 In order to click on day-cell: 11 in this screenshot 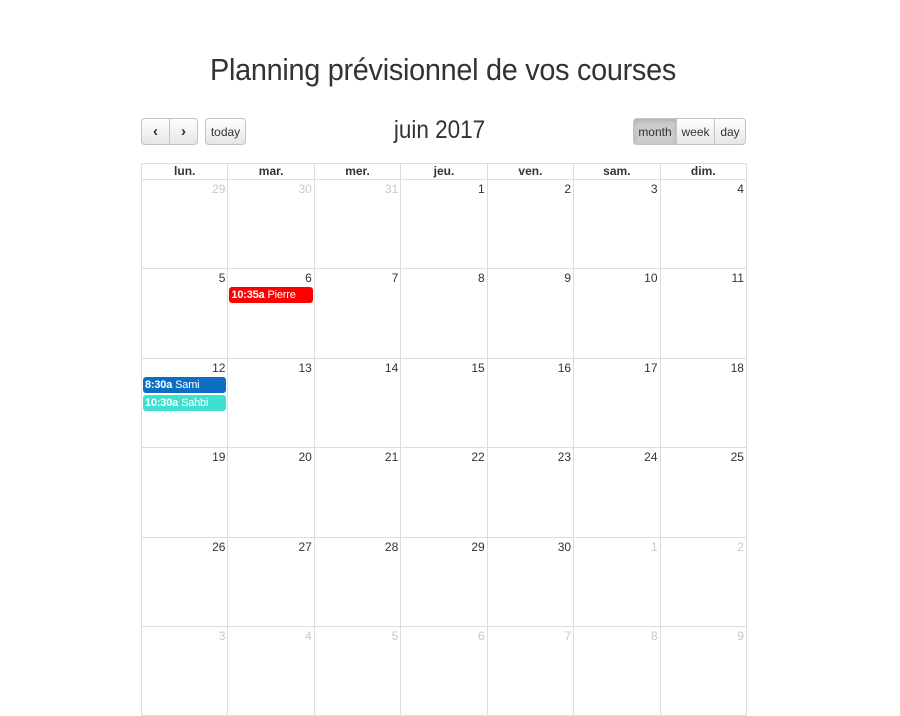, I will do `click(703, 314)`.